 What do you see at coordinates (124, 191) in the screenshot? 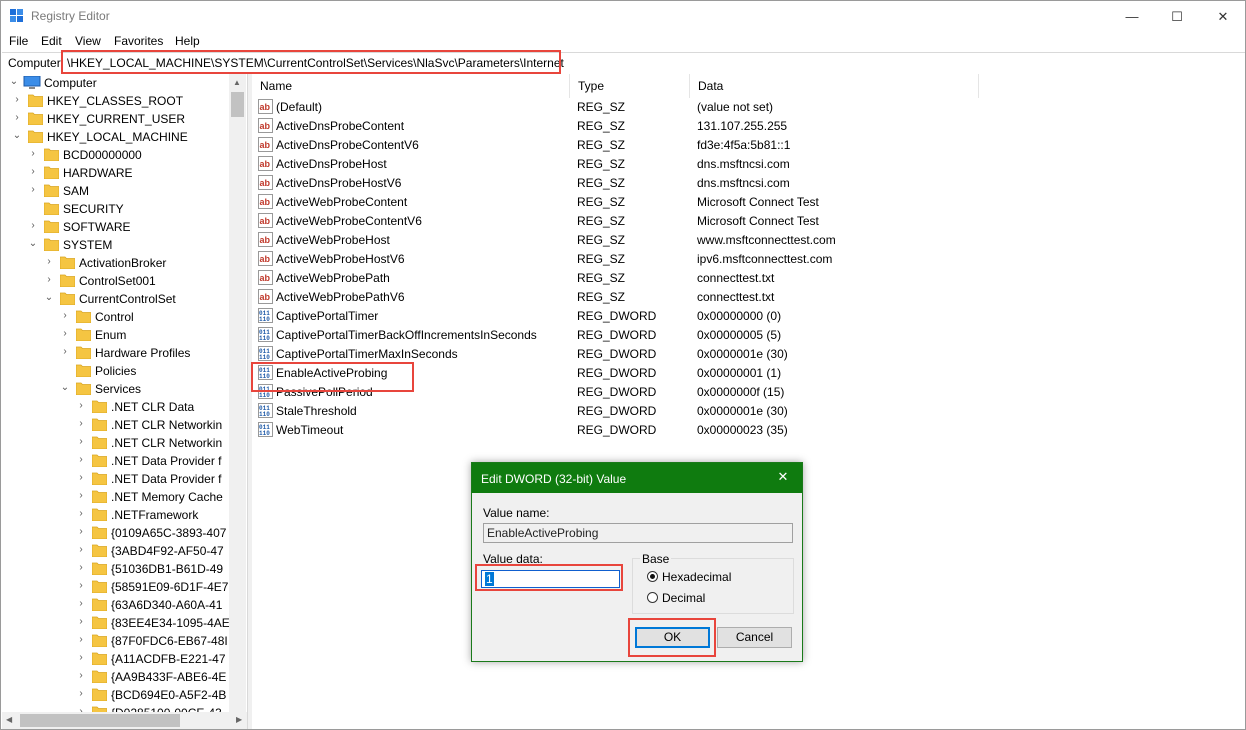
I see `tree-item-sam: › SAM` at bounding box center [124, 191].